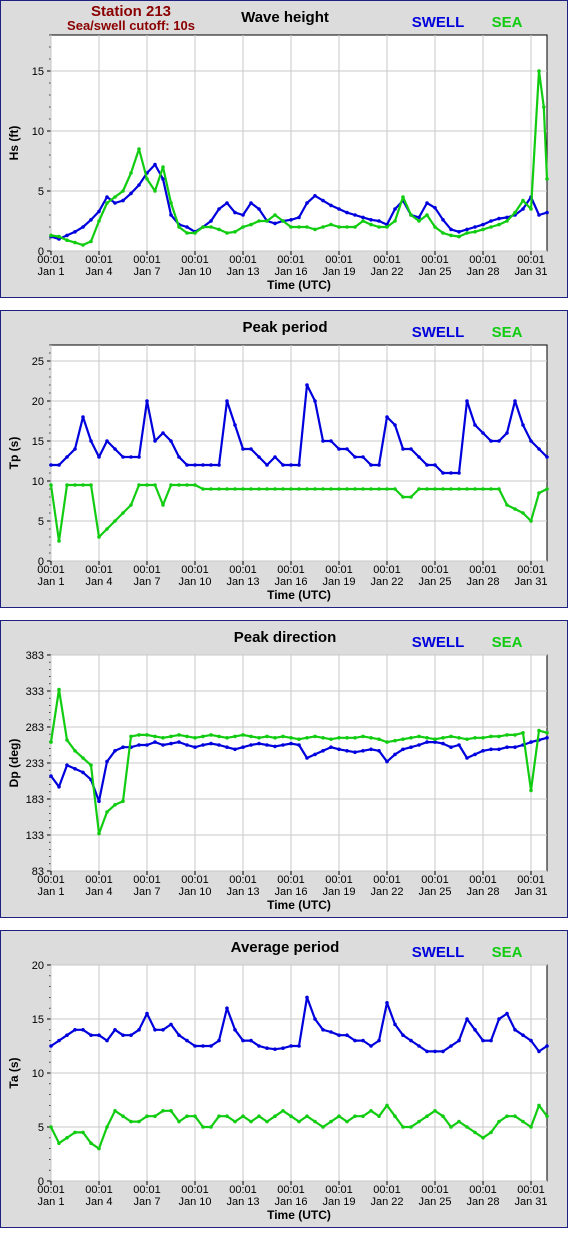 The image size is (570, 1240). Describe the element at coordinates (35, 764) in the screenshot. I see `y-tick-label: 233` at that location.